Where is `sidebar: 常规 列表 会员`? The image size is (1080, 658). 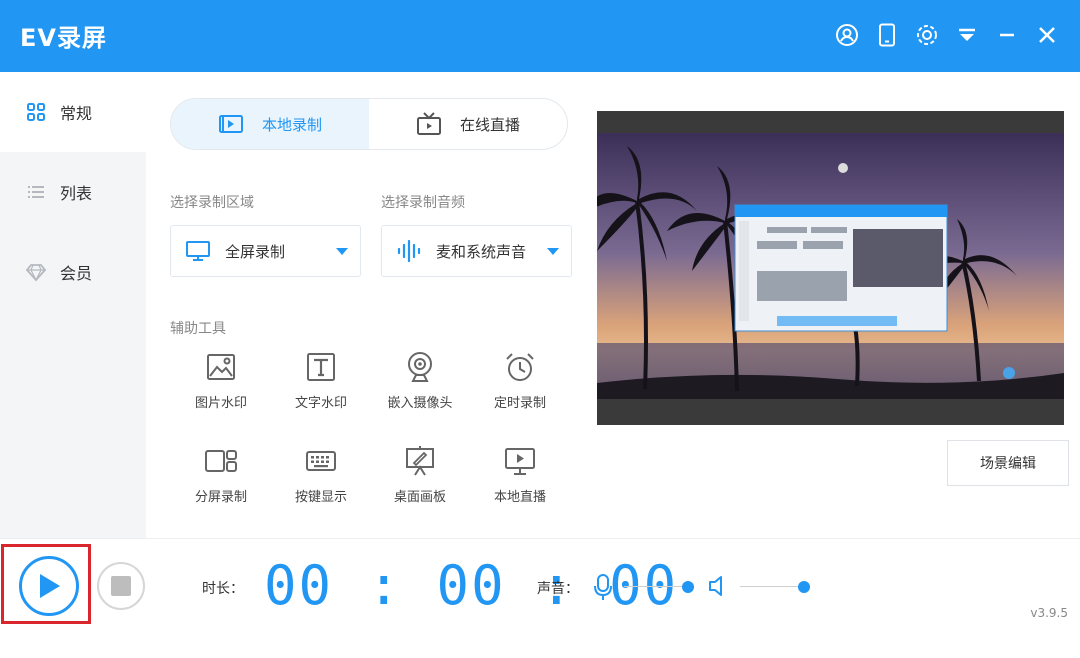
sidebar: 常规 列表 会员 is located at coordinates (73, 305).